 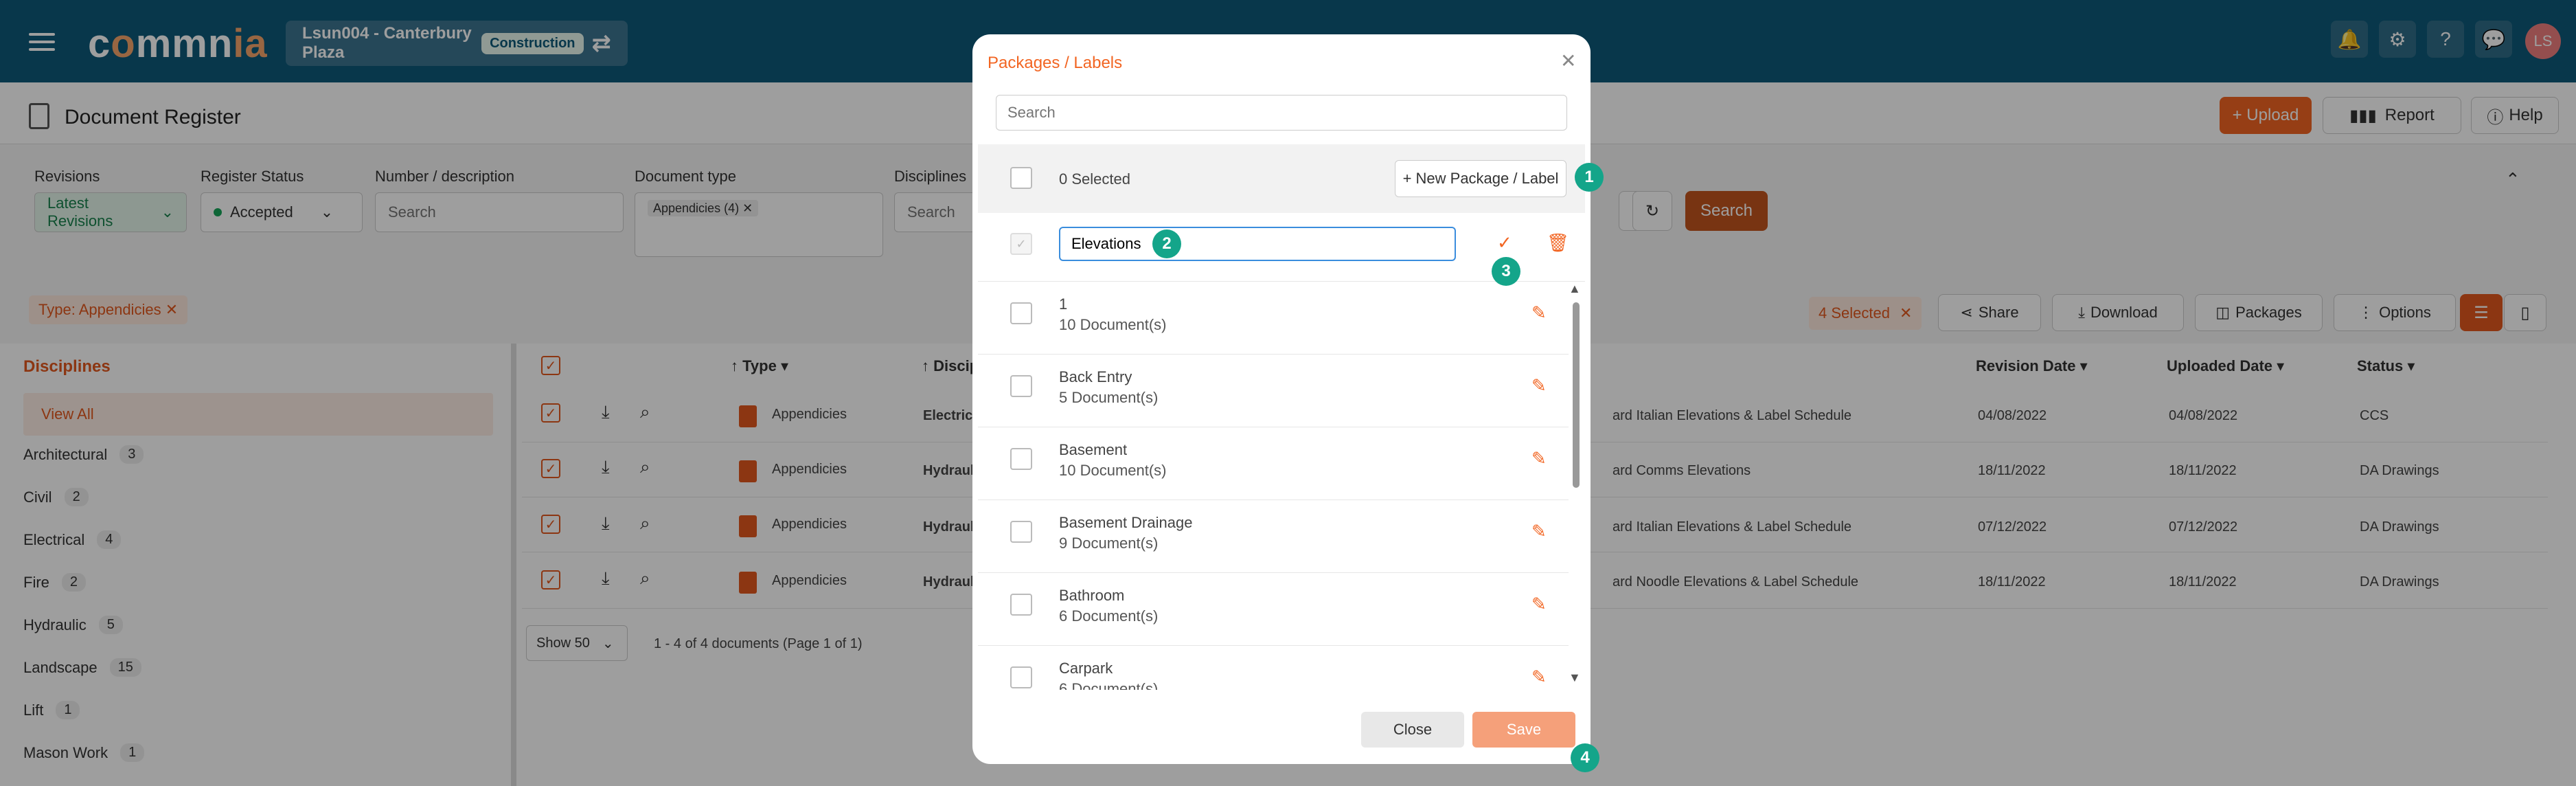 What do you see at coordinates (1021, 178) in the screenshot?
I see `select-all-checkbox` at bounding box center [1021, 178].